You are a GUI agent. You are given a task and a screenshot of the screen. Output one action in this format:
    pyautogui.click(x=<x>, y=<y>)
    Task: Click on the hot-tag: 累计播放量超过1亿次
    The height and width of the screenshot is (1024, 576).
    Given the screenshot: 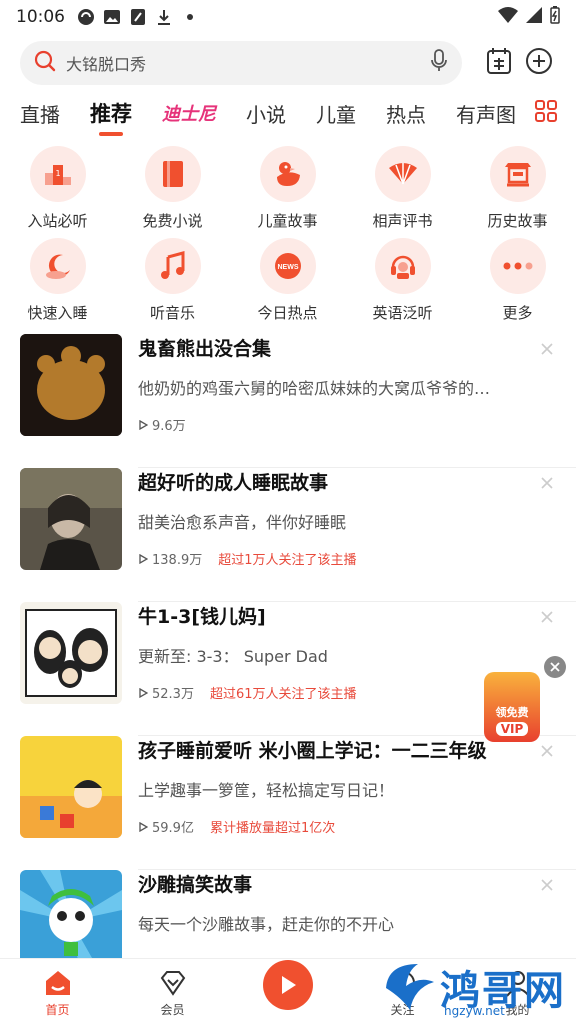 What is the action you would take?
    pyautogui.click(x=272, y=828)
    